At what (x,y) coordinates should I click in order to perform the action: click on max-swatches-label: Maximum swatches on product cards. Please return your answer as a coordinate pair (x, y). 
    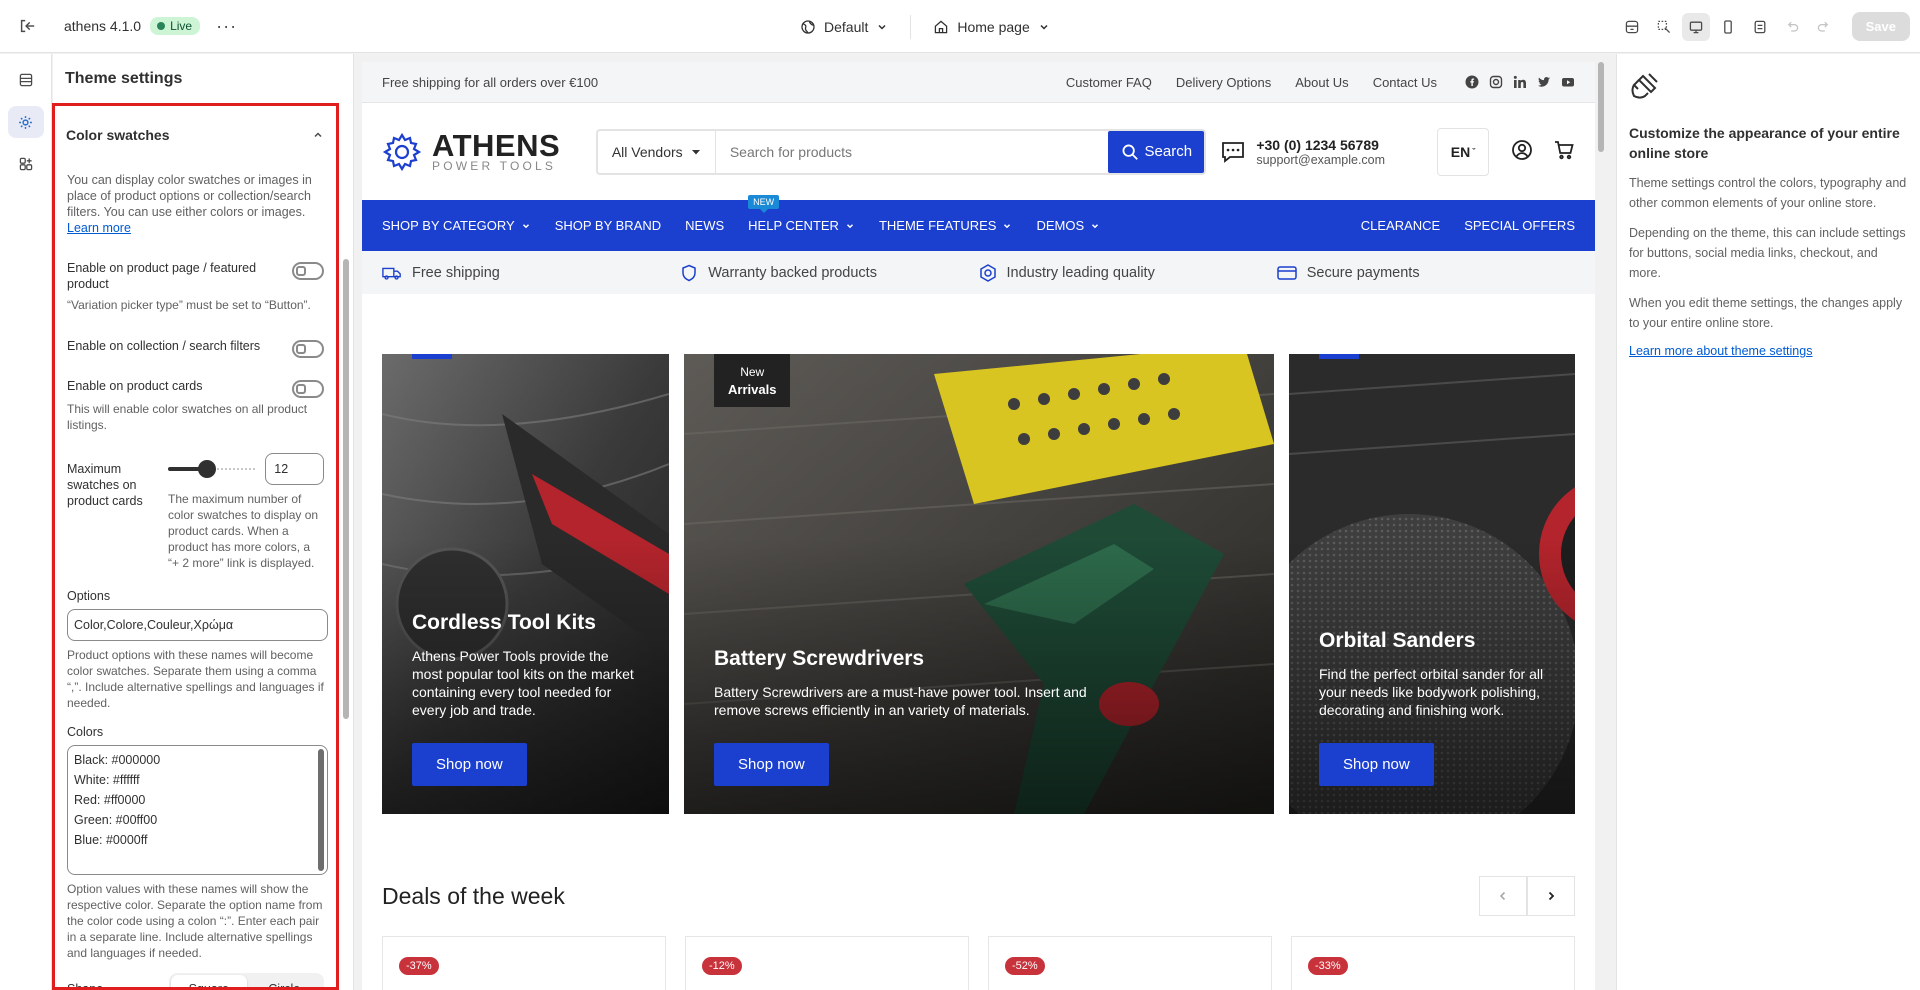
    Looking at the image, I should click on (105, 485).